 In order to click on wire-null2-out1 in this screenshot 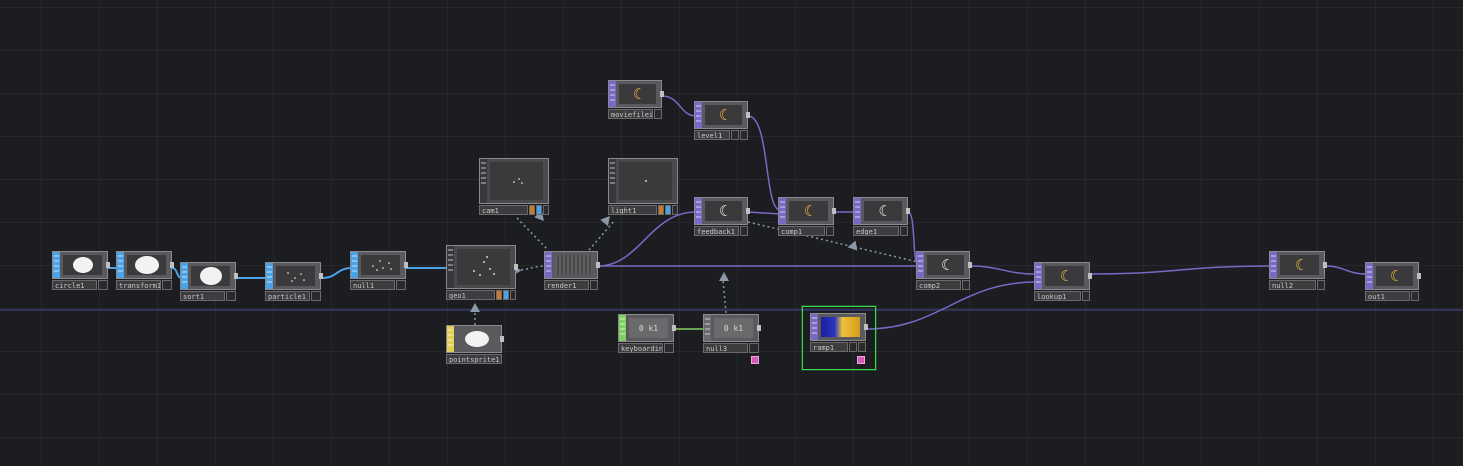, I will do `click(1346, 270)`.